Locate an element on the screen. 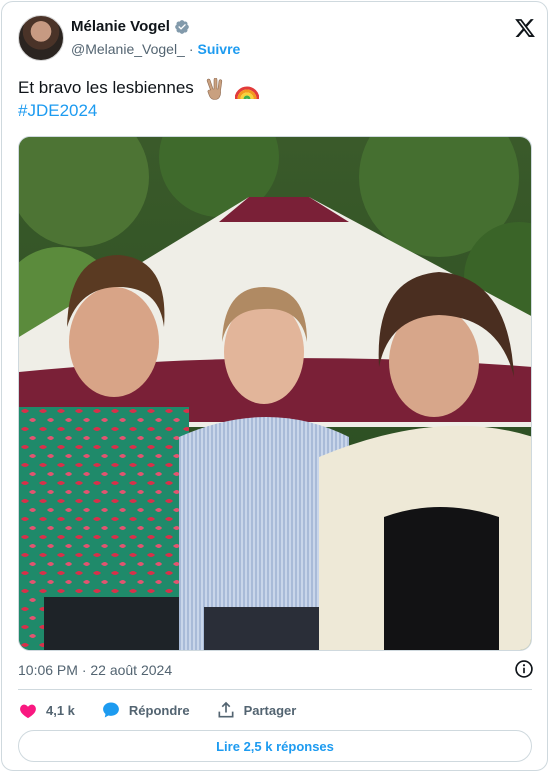 This screenshot has width=553, height=775. tweet-timestamp: 10:06 PM · 22 août 2024 is located at coordinates (95, 670).